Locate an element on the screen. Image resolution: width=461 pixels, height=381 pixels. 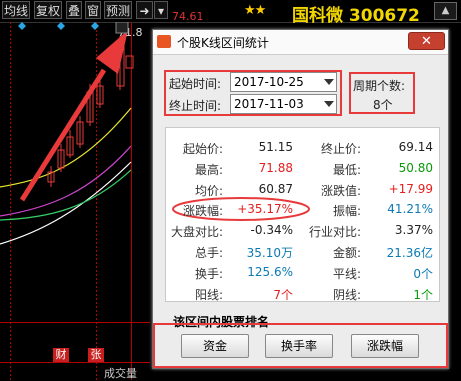
stat-value: -0.34% is located at coordinates (271, 230).